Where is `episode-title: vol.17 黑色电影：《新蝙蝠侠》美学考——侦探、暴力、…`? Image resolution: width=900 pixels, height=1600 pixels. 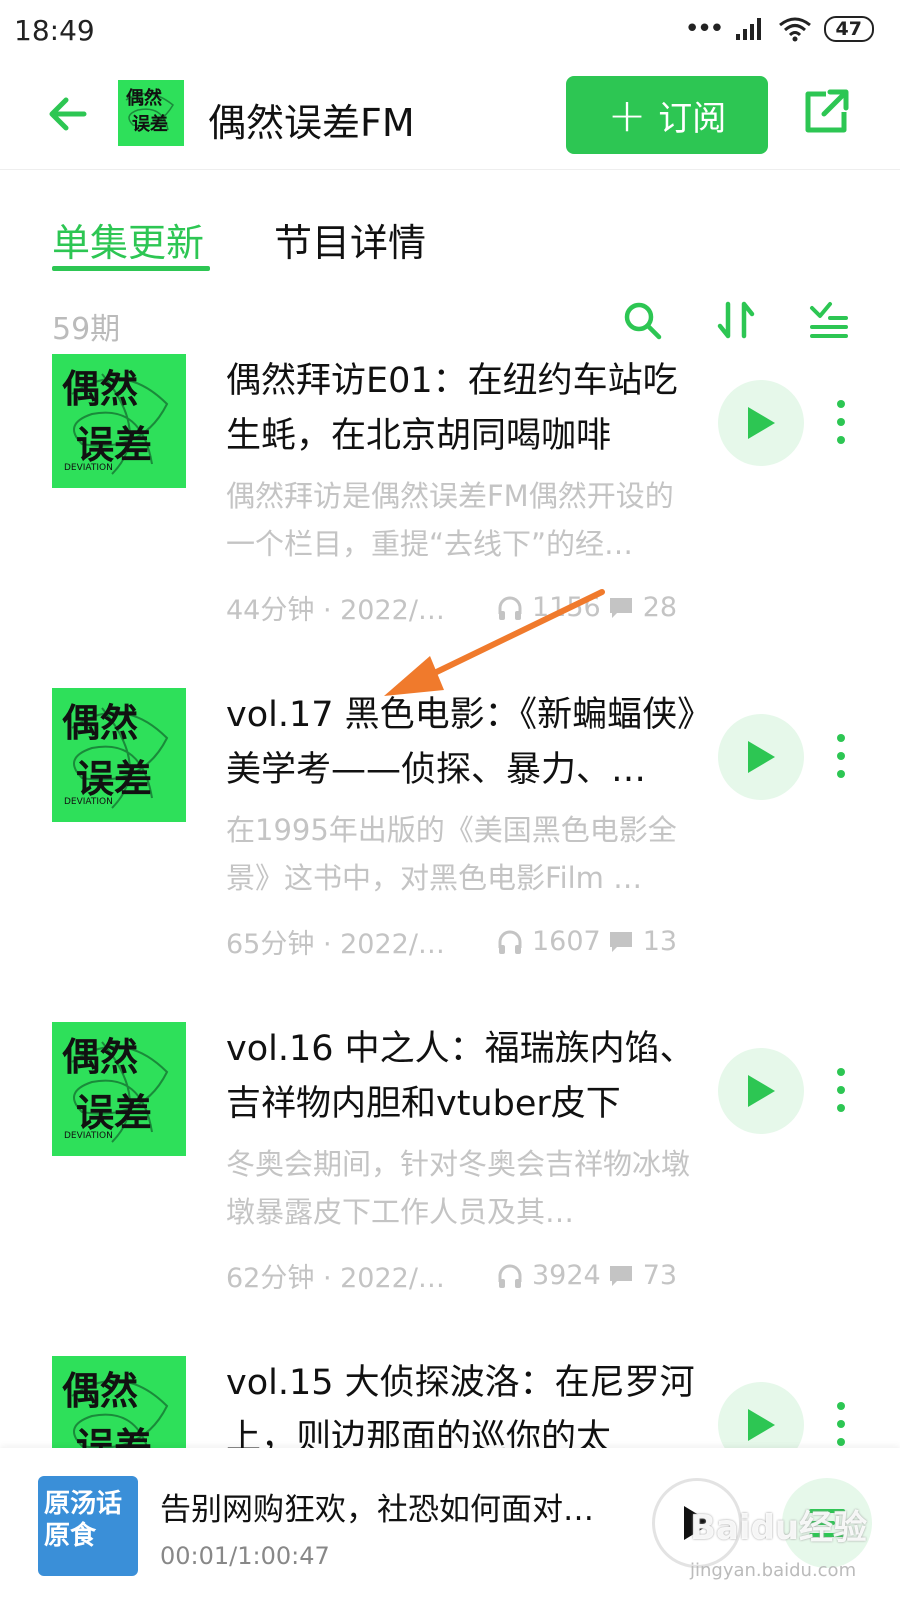 episode-title: vol.17 黑色电影：《新蝙蝠侠》美学考——侦探、暴力、… is located at coordinates (460, 742).